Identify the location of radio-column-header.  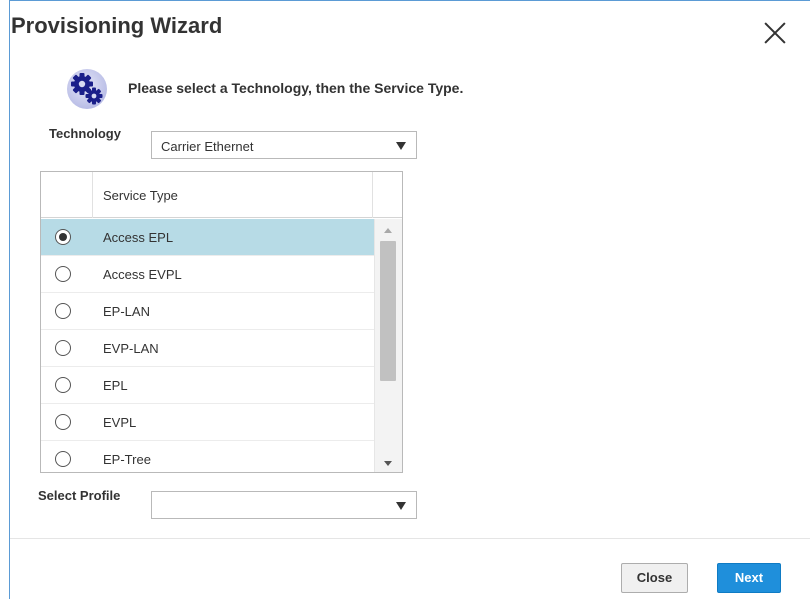
(67, 195).